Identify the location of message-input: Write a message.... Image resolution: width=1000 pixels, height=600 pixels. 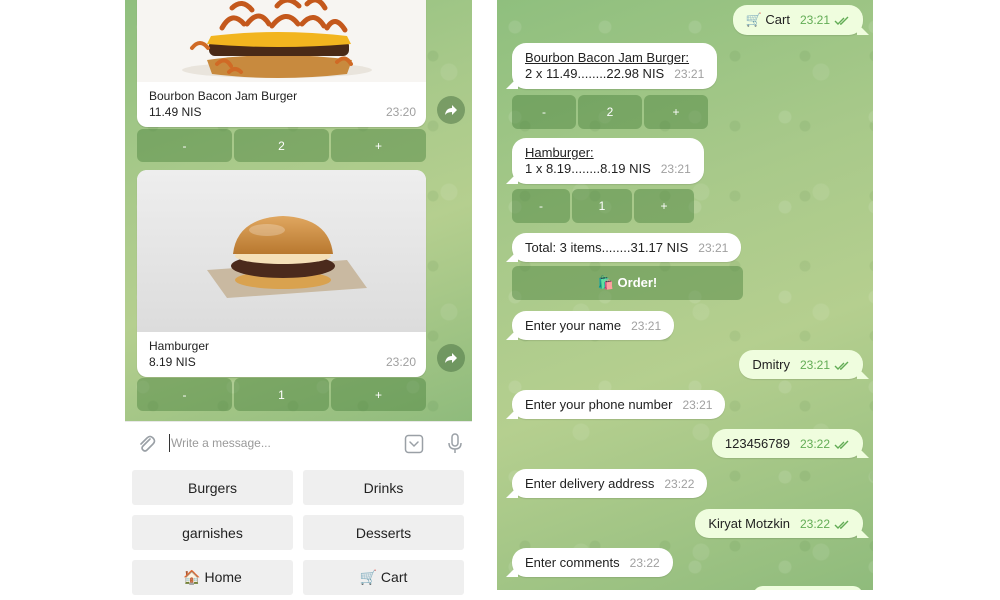
(221, 443).